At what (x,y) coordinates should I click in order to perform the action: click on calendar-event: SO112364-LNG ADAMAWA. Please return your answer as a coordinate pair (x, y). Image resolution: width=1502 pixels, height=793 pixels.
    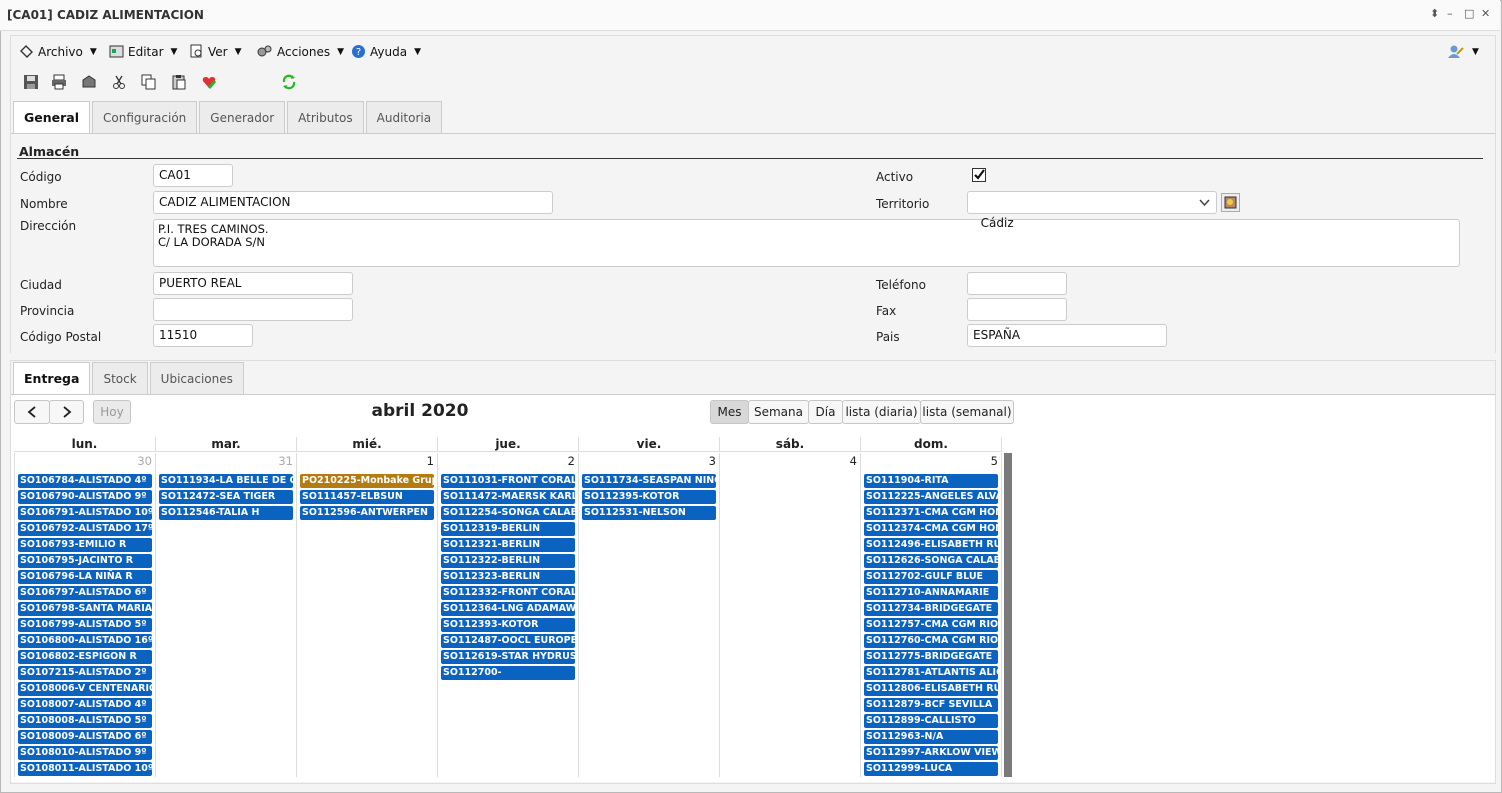
    Looking at the image, I should click on (508, 609).